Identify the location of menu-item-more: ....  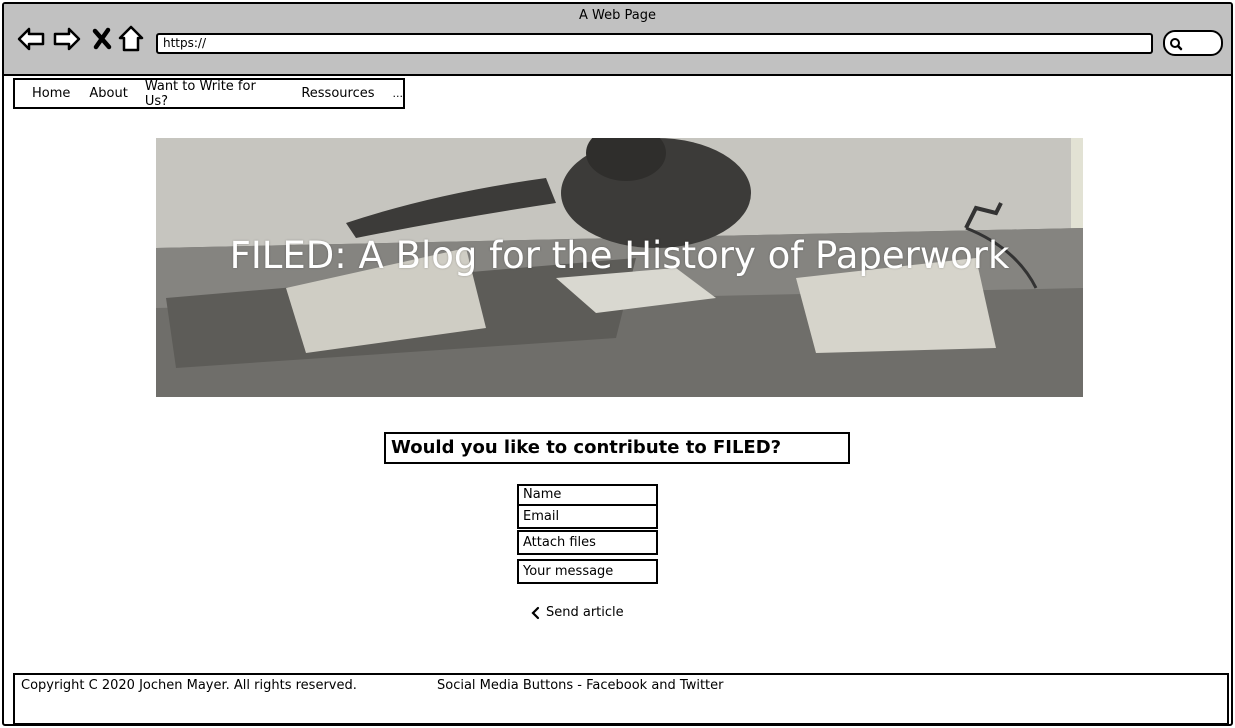
(398, 93).